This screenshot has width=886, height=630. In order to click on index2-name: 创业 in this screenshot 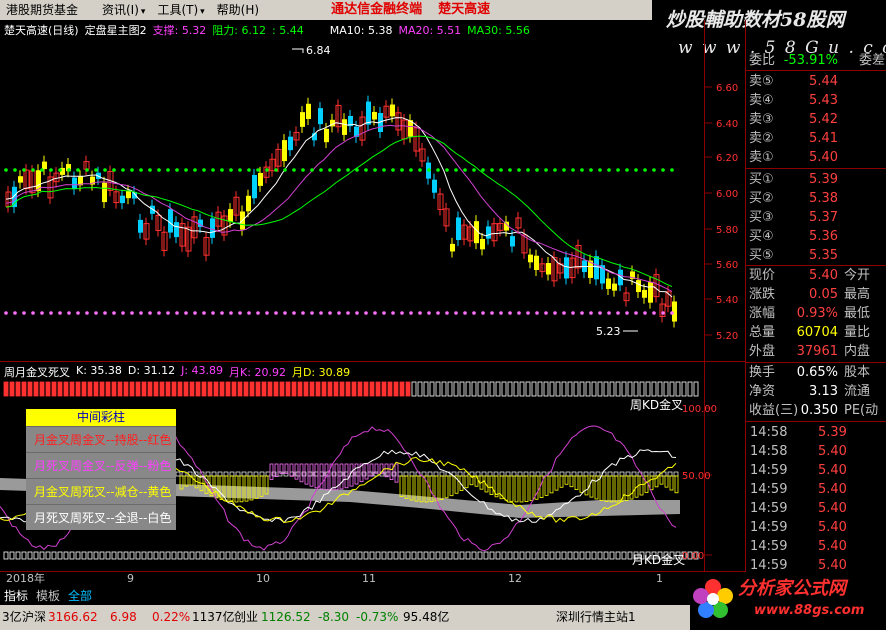, I will do `click(246, 617)`.